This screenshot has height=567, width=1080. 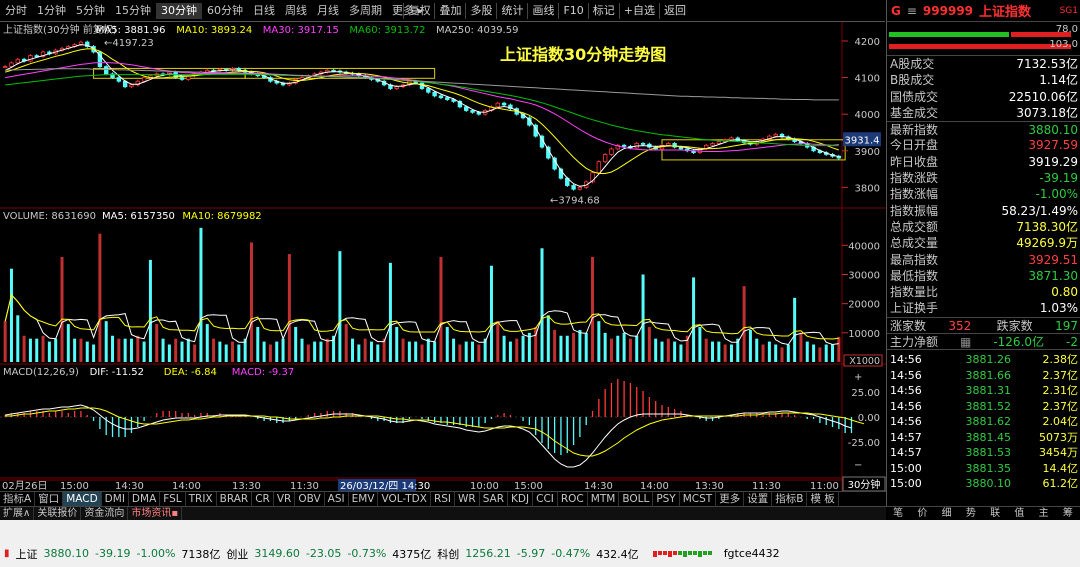 What do you see at coordinates (898, 513) in the screenshot?
I see `quote-tab: 笔` at bounding box center [898, 513].